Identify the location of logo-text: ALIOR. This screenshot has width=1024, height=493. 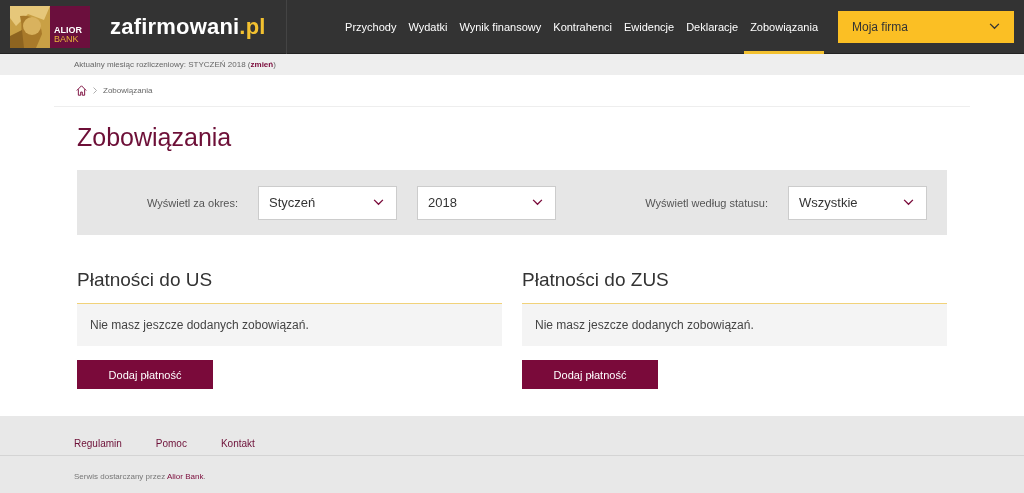
(68, 30).